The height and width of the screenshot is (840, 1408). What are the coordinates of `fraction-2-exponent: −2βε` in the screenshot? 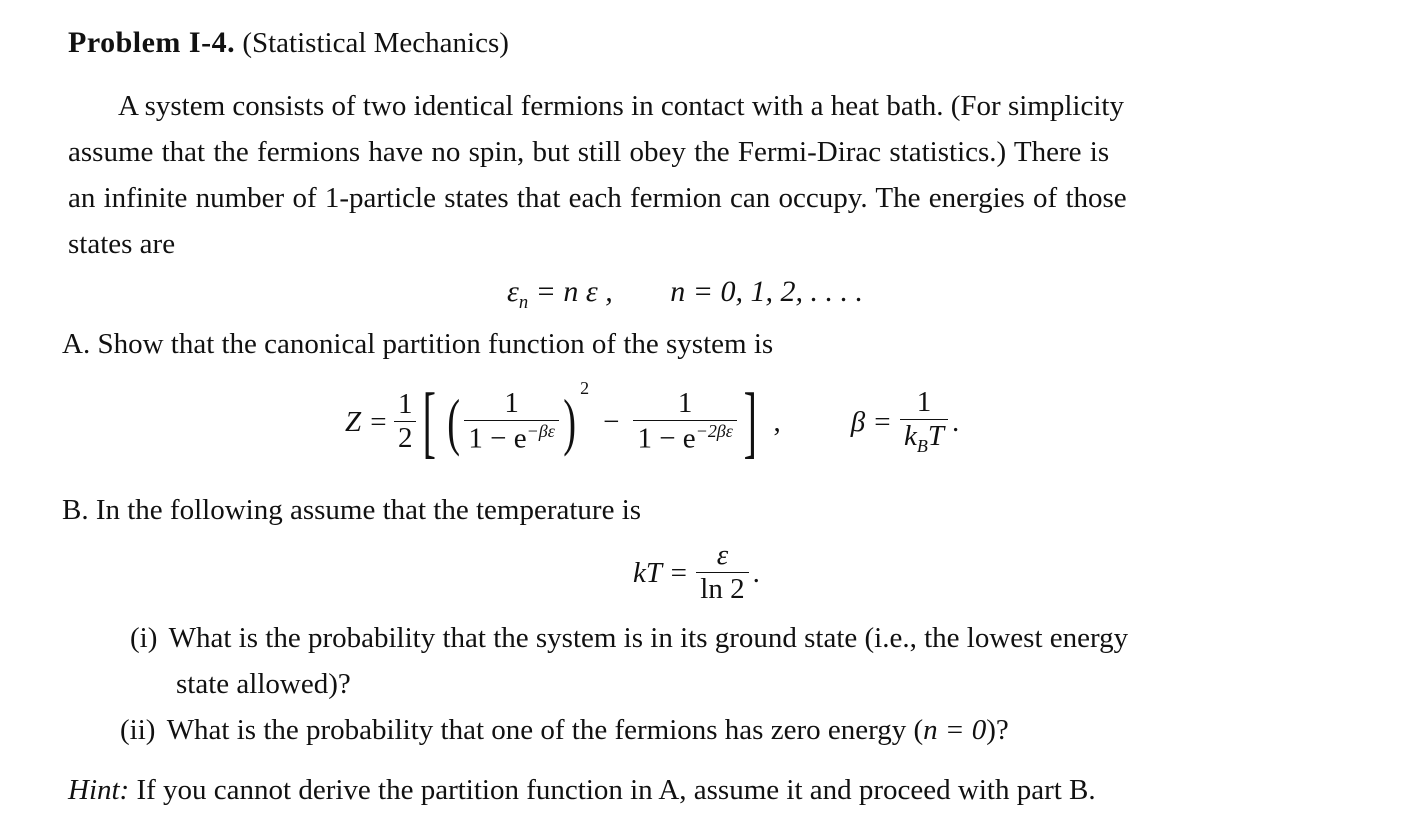 It's located at (714, 430).